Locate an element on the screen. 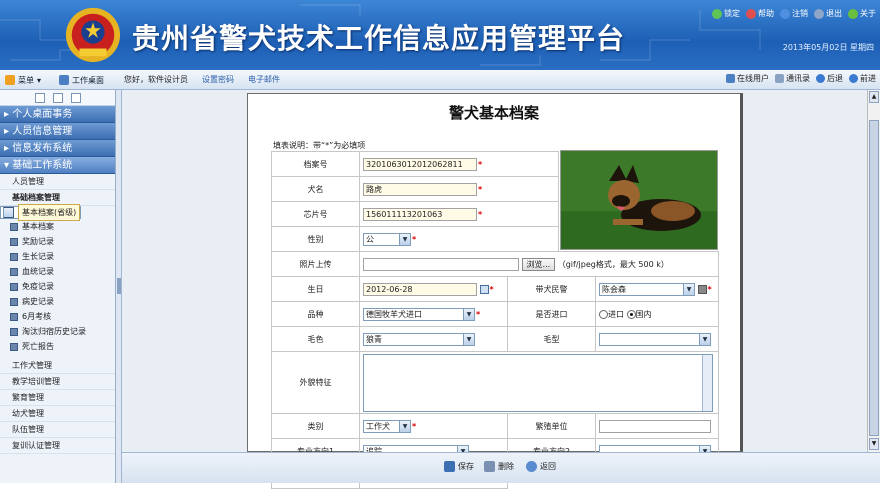 The width and height of the screenshot is (880, 489). breed-select: 德国牧羊犬进口 ▼ is located at coordinates (419, 314).